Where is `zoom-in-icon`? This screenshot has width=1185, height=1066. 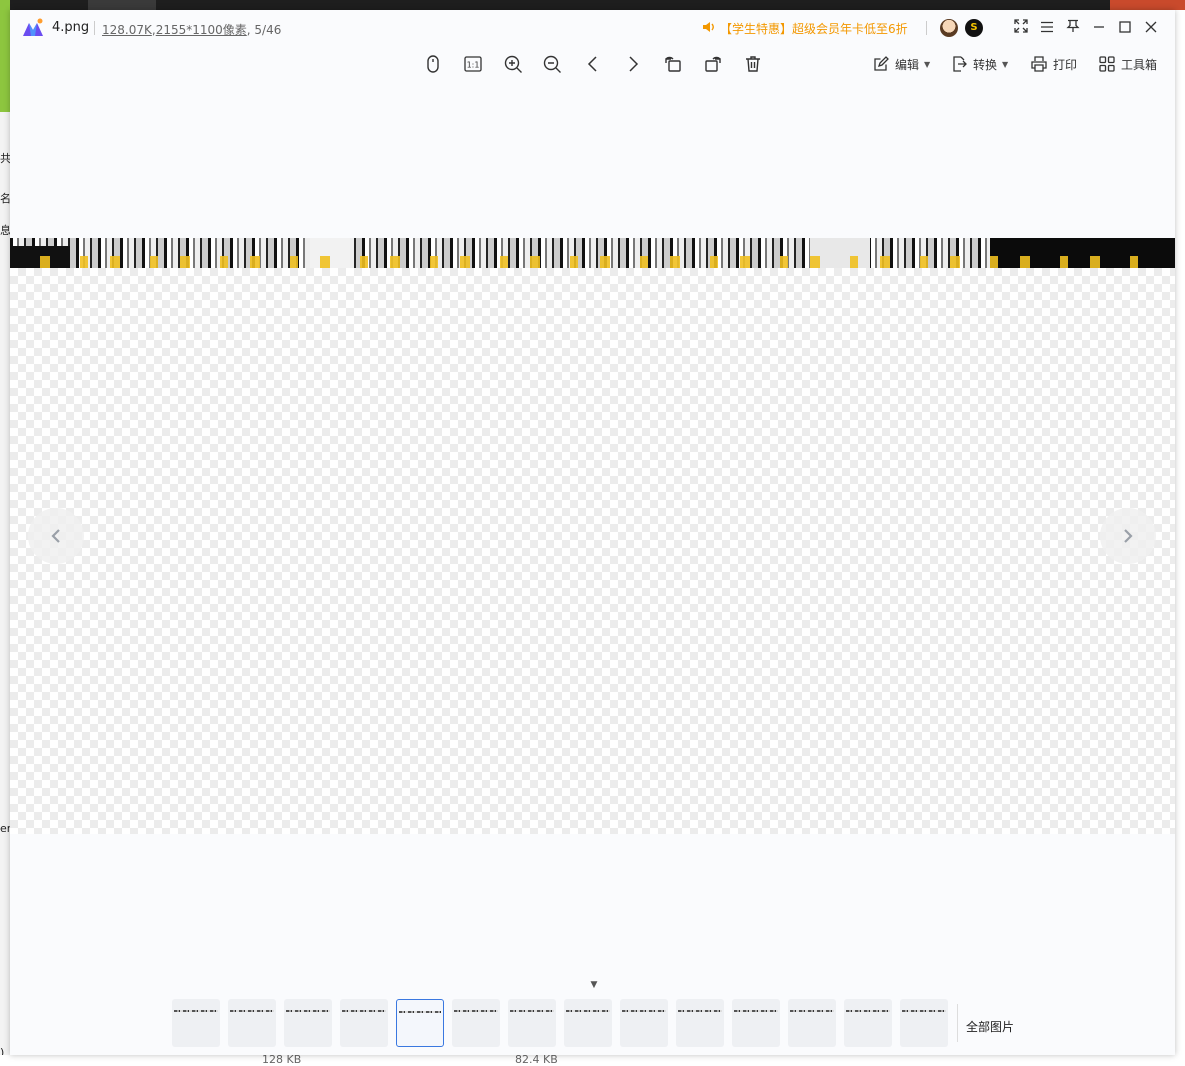
zoom-in-icon is located at coordinates (513, 64).